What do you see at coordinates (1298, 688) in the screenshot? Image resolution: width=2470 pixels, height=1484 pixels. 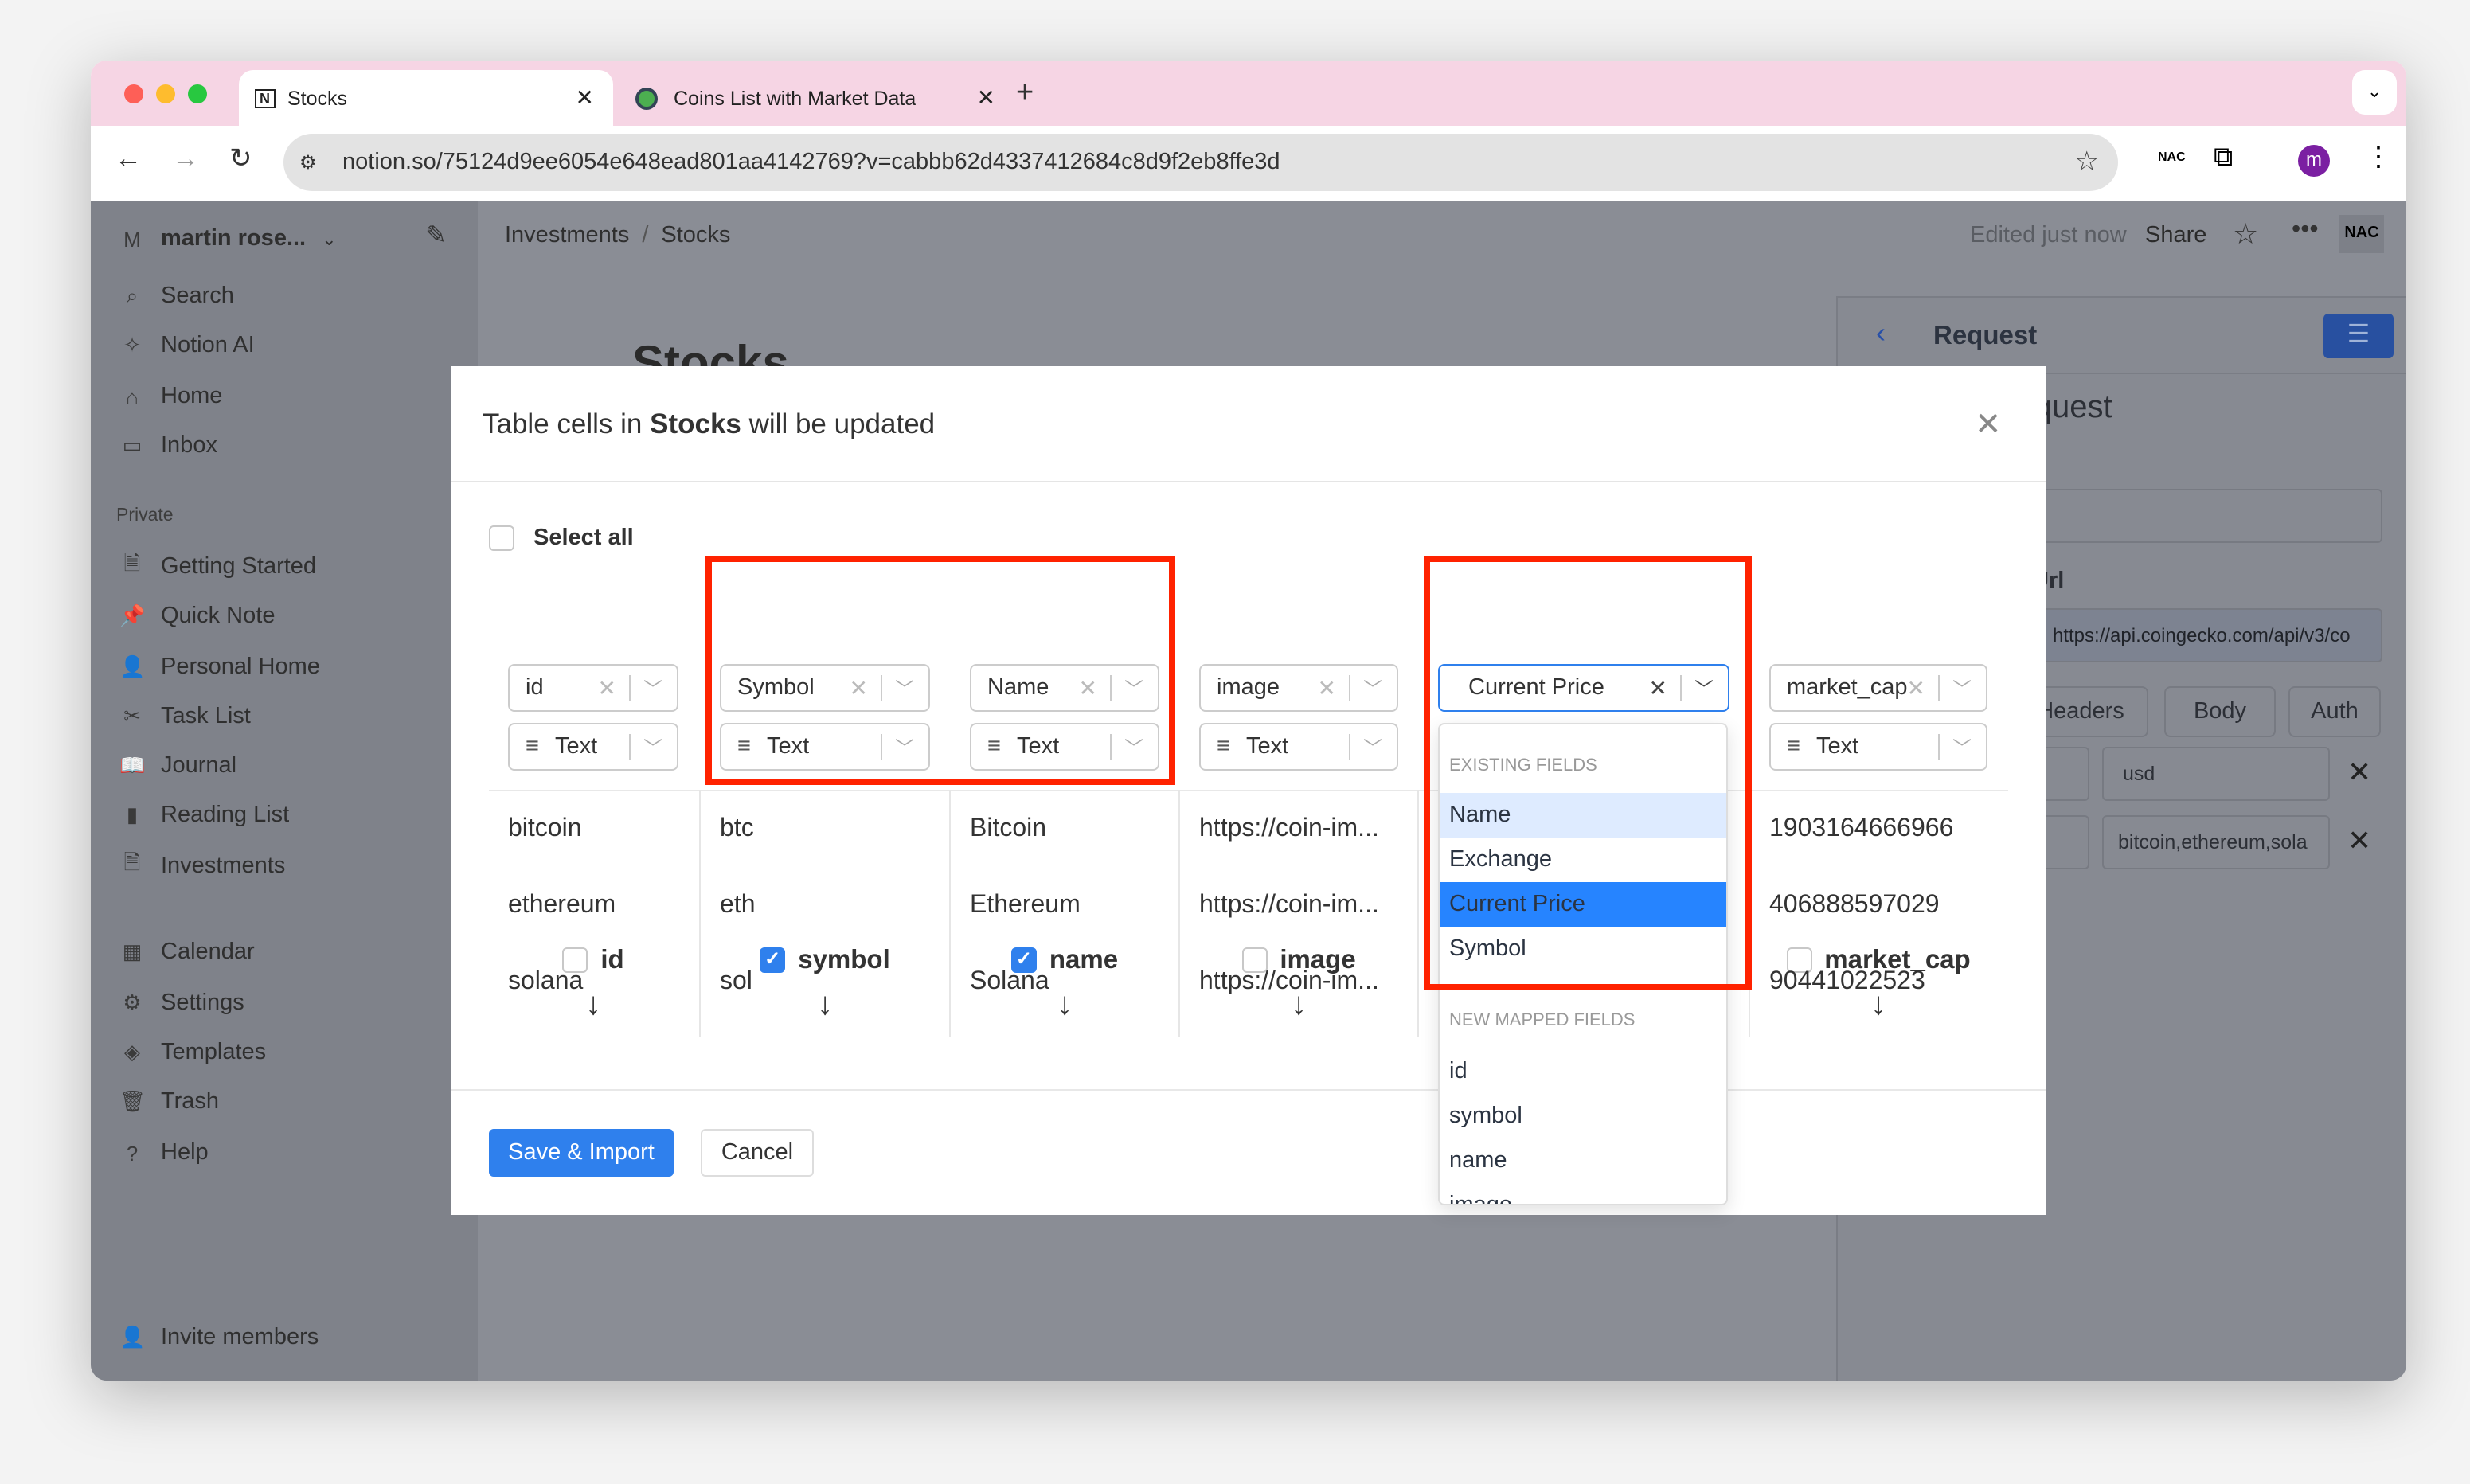 I see `field-select: image ✕ ﹀` at bounding box center [1298, 688].